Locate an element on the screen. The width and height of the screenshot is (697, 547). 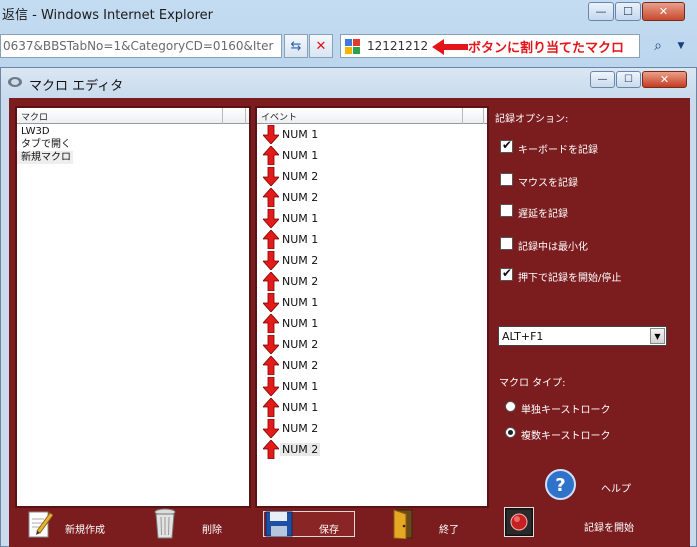
hotkey-value: ALT+F1 is located at coordinates (523, 336).